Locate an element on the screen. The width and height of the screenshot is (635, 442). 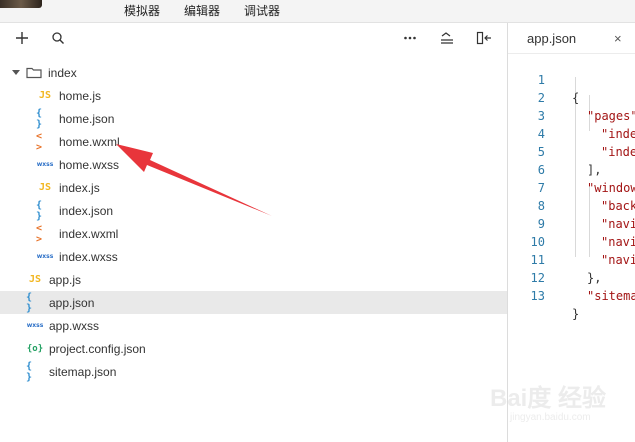
file-item-selected: { } app.json is located at coordinates (266, 302).